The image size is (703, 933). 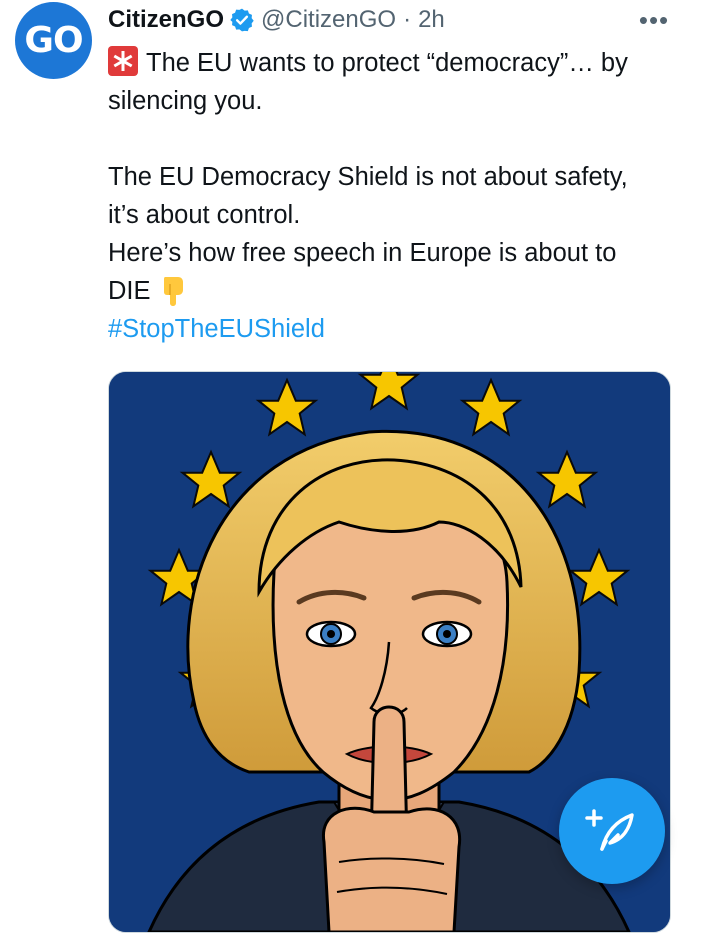 I want to click on avatar: GO, so click(x=53, y=40).